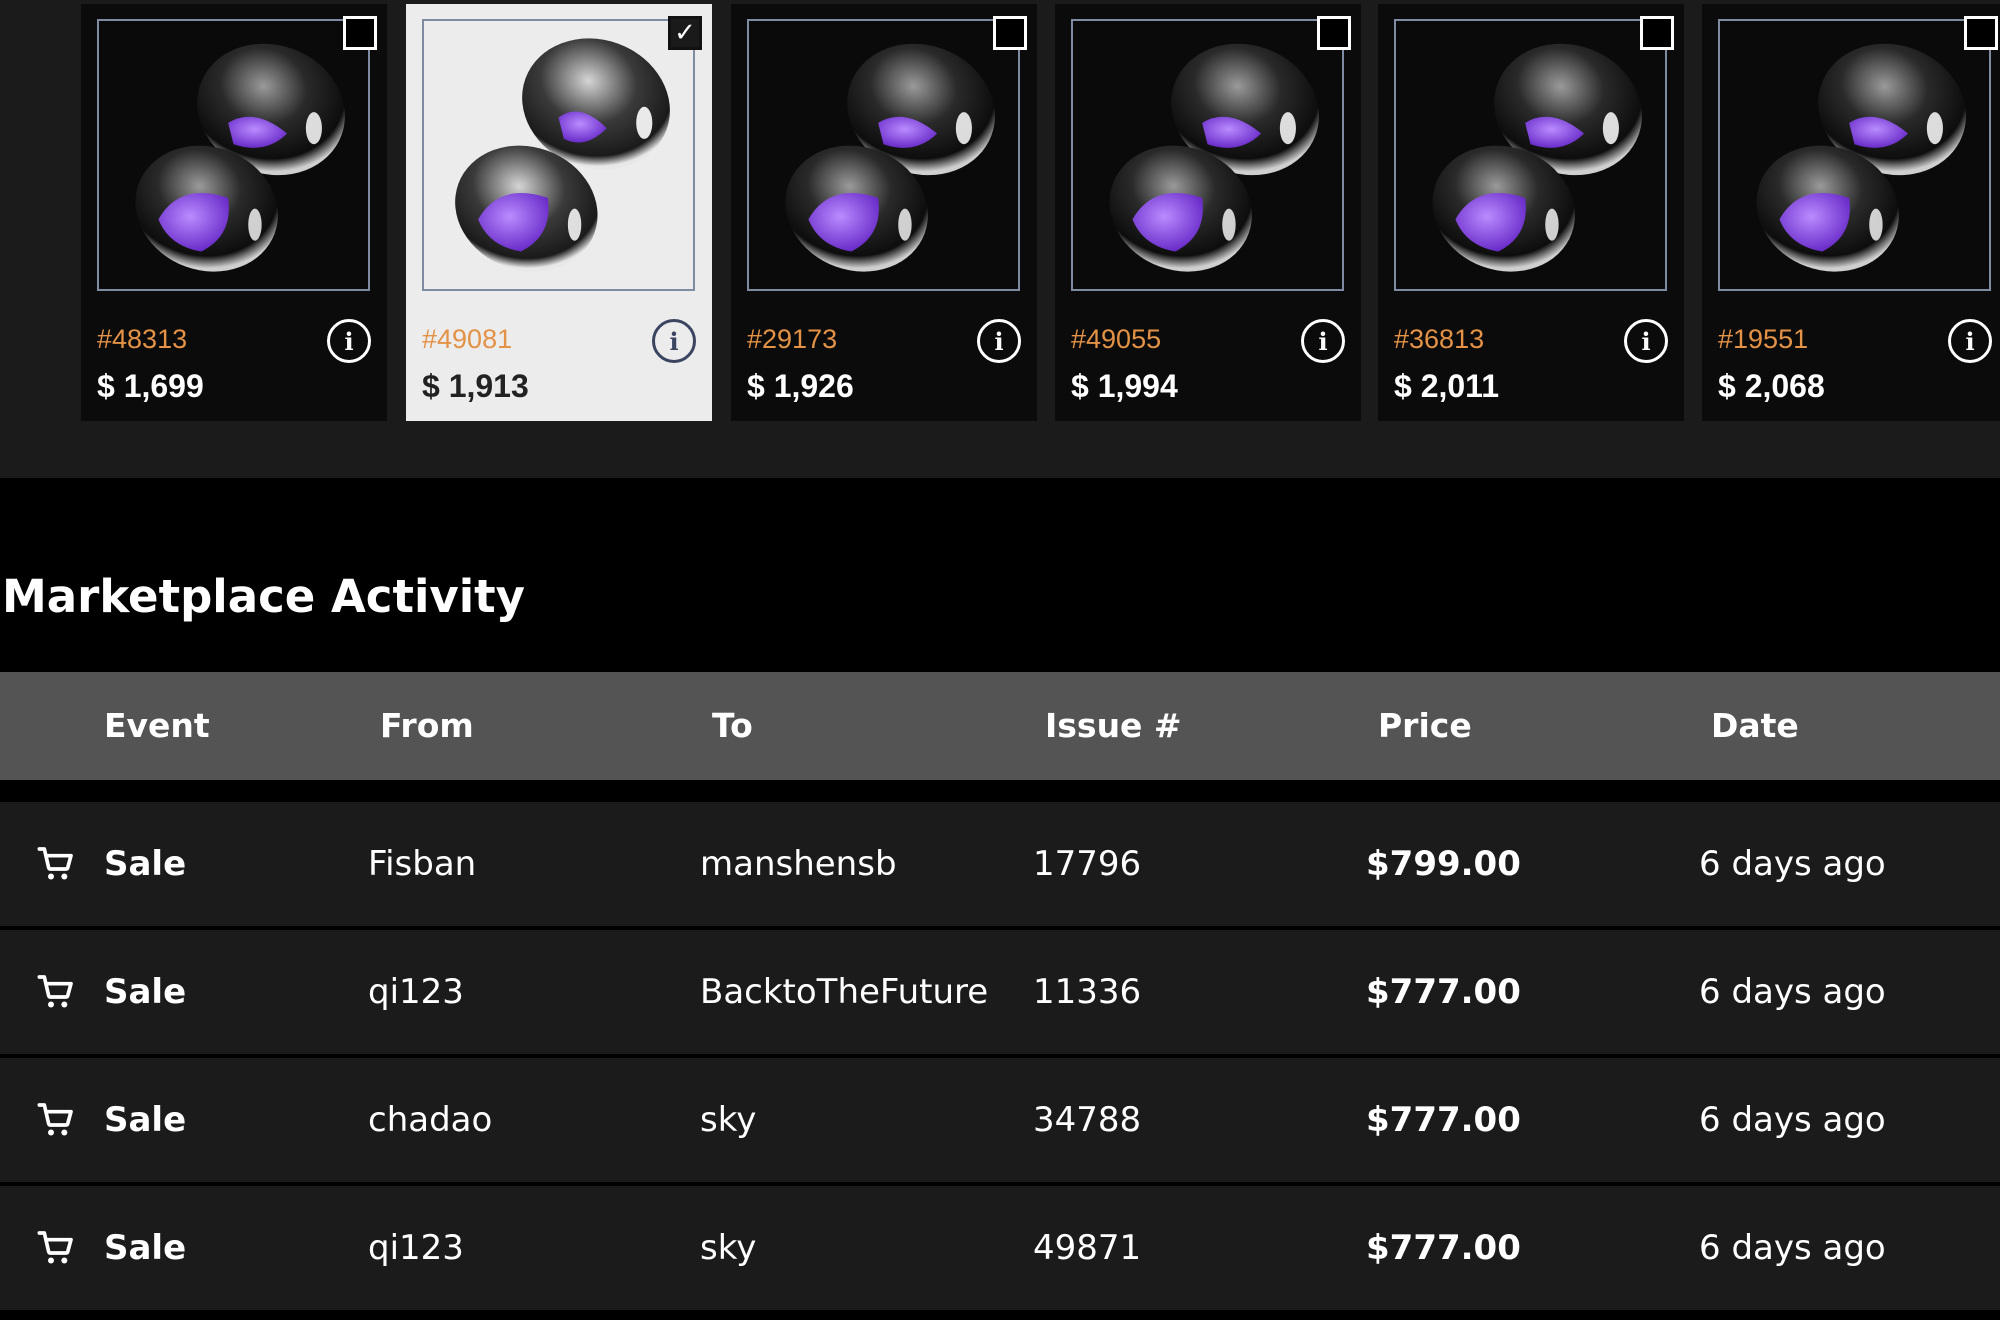 The image size is (2000, 1320). What do you see at coordinates (1000, 726) in the screenshot?
I see `activity-table-header: Event From To Issue # Price Date` at bounding box center [1000, 726].